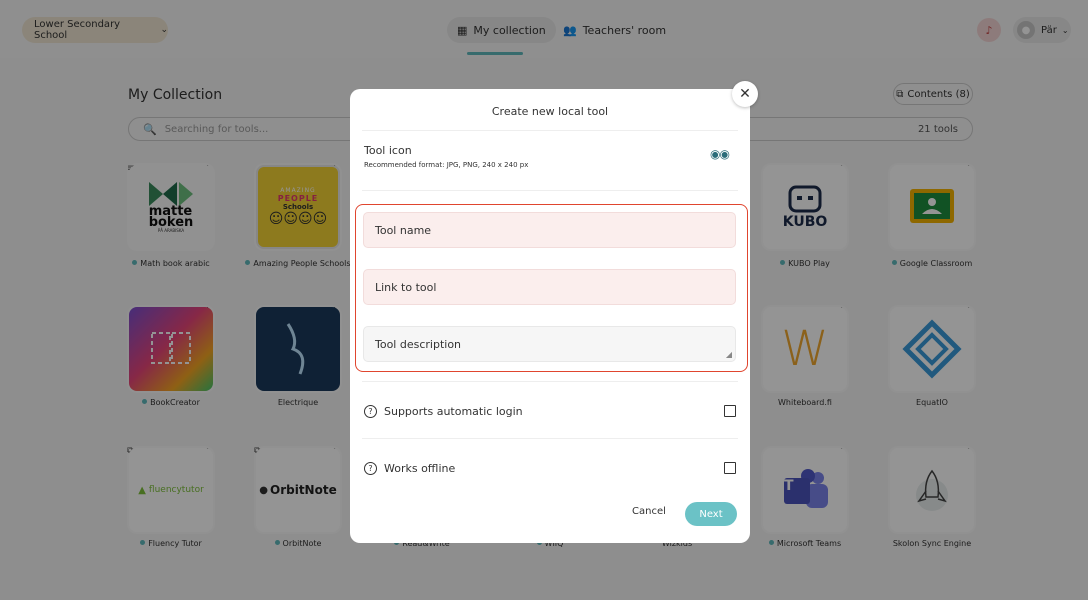  I want to click on close-icon: ✕, so click(745, 94).